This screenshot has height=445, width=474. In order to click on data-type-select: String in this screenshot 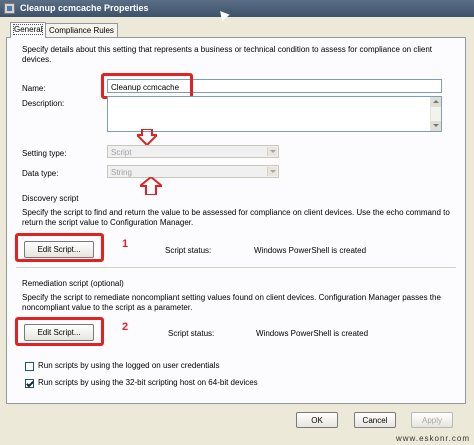, I will do `click(193, 171)`.